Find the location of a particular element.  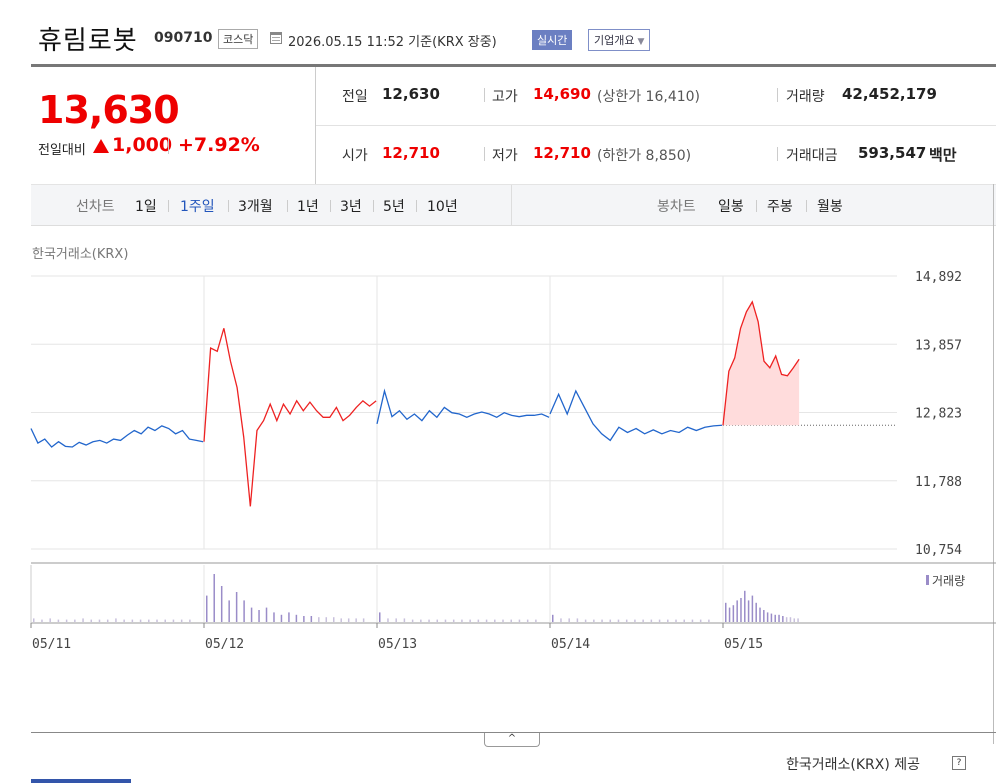

volume-bars is located at coordinates (416, 598).